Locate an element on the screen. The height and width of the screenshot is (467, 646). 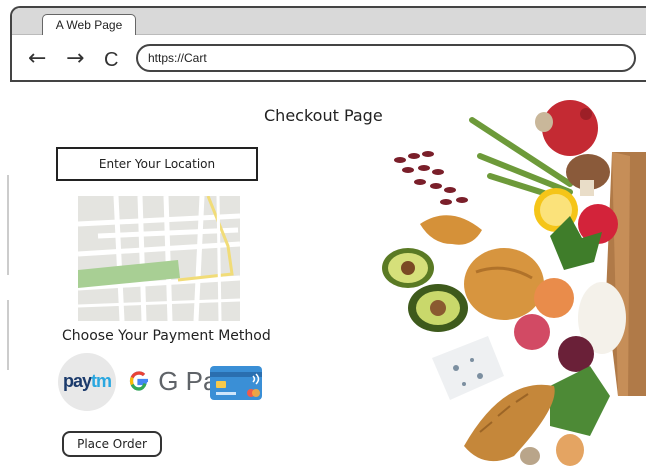
browser-tab: A Web Page is located at coordinates (89, 24).